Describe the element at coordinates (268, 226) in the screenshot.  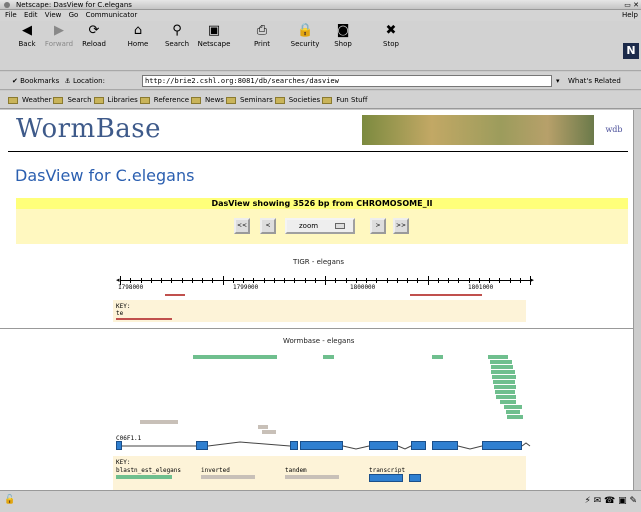
I see `prev-button: <` at that location.